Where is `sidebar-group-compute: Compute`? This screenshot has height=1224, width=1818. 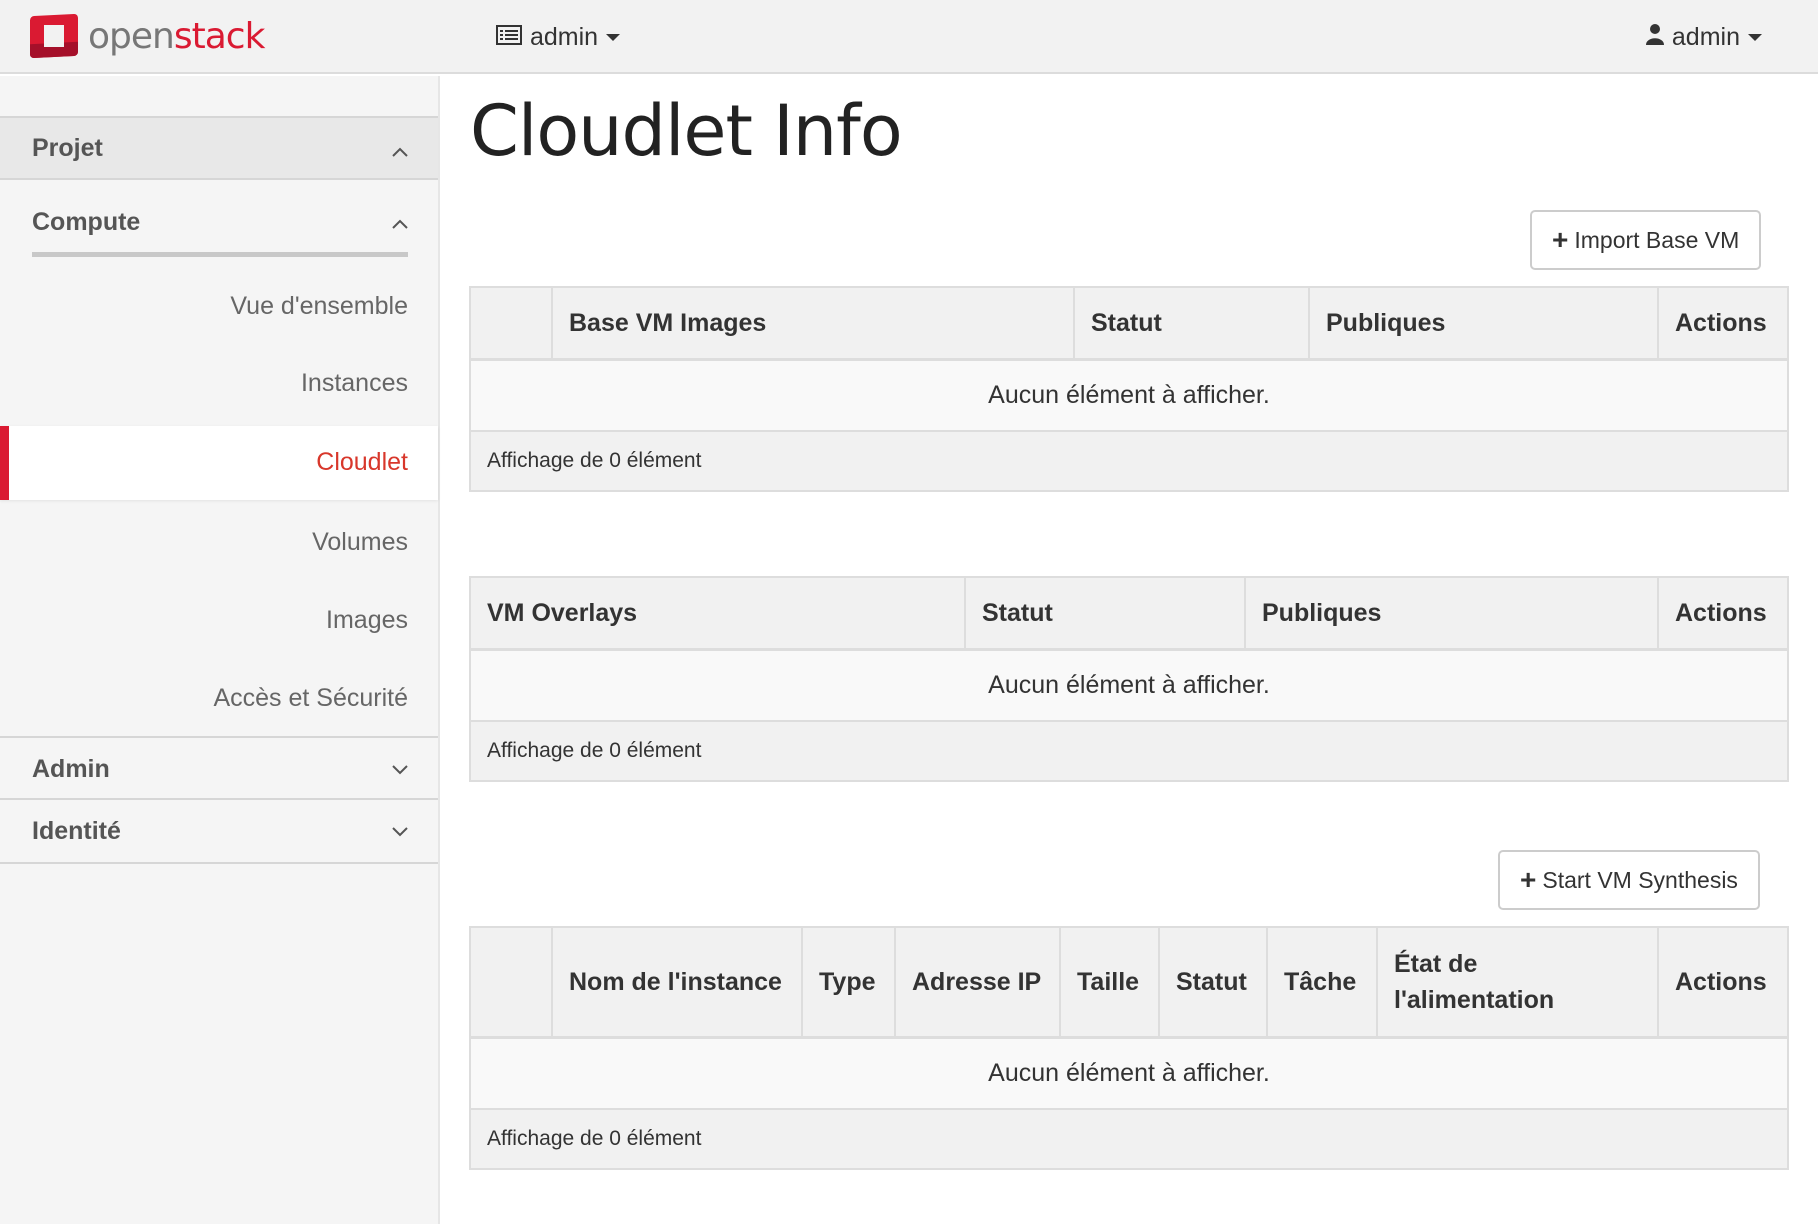
sidebar-group-compute: Compute is located at coordinates (219, 234).